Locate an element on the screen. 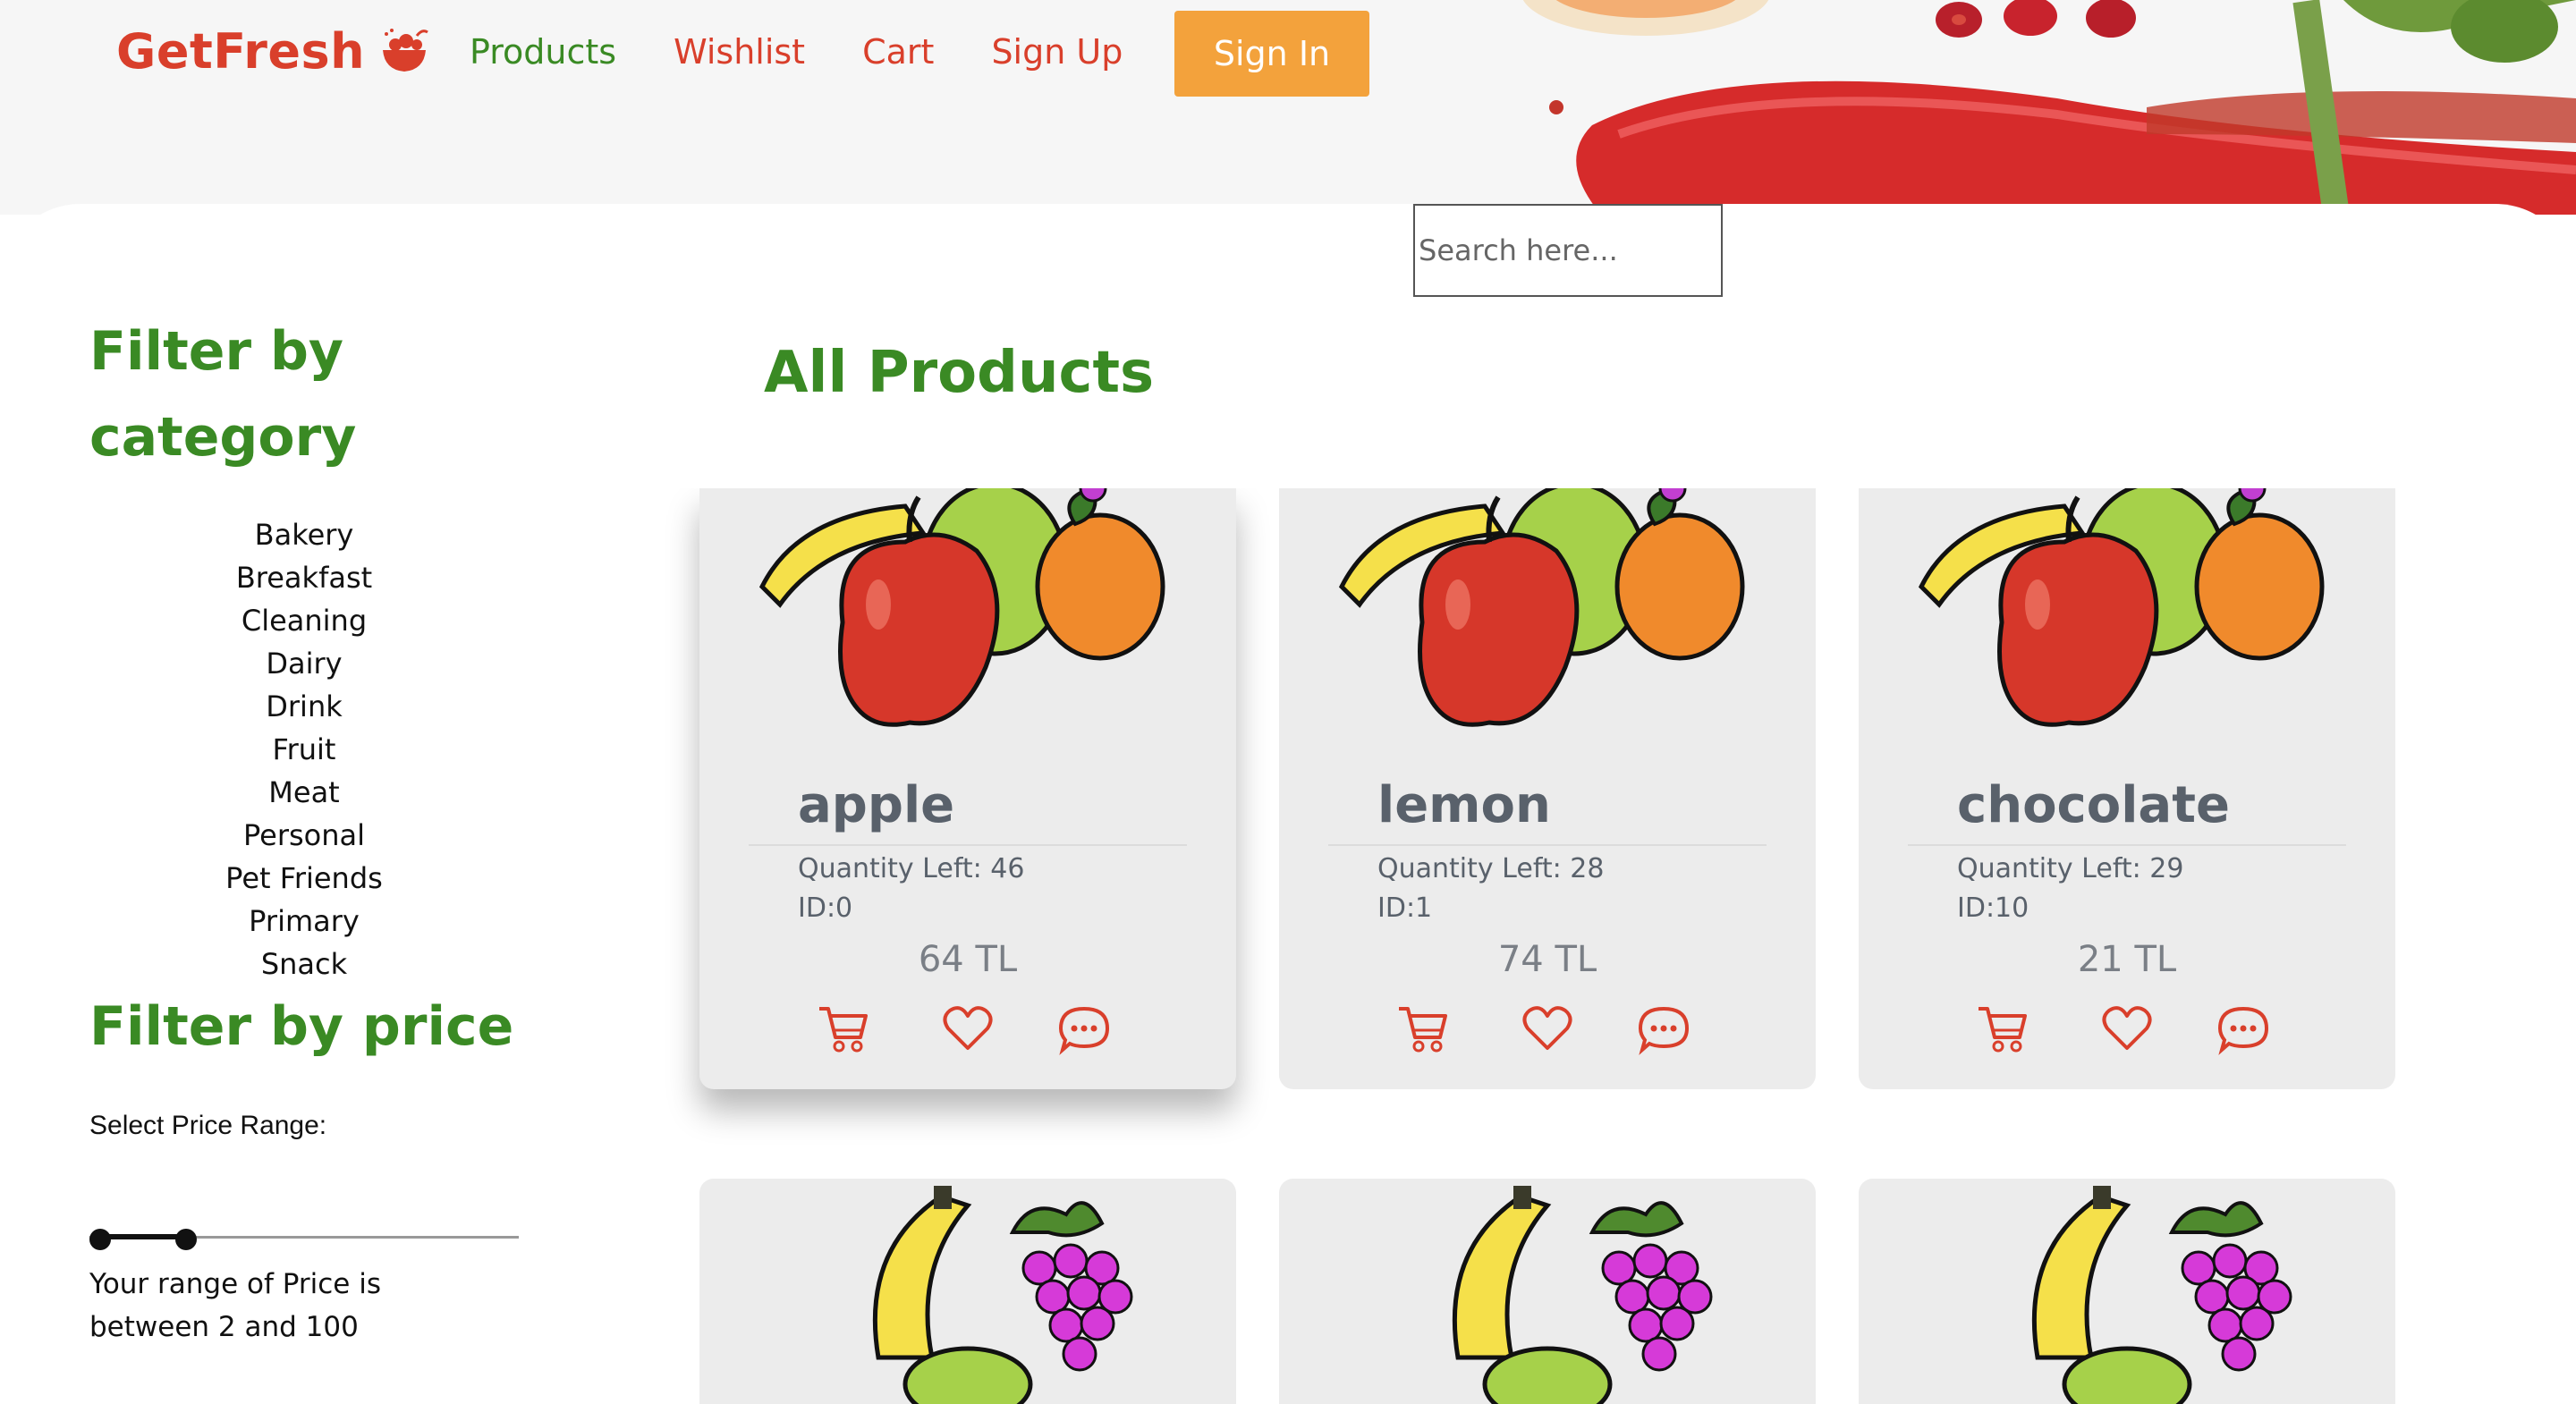 This screenshot has height=1404, width=2576. brand-logo: GetFresh is located at coordinates (272, 52).